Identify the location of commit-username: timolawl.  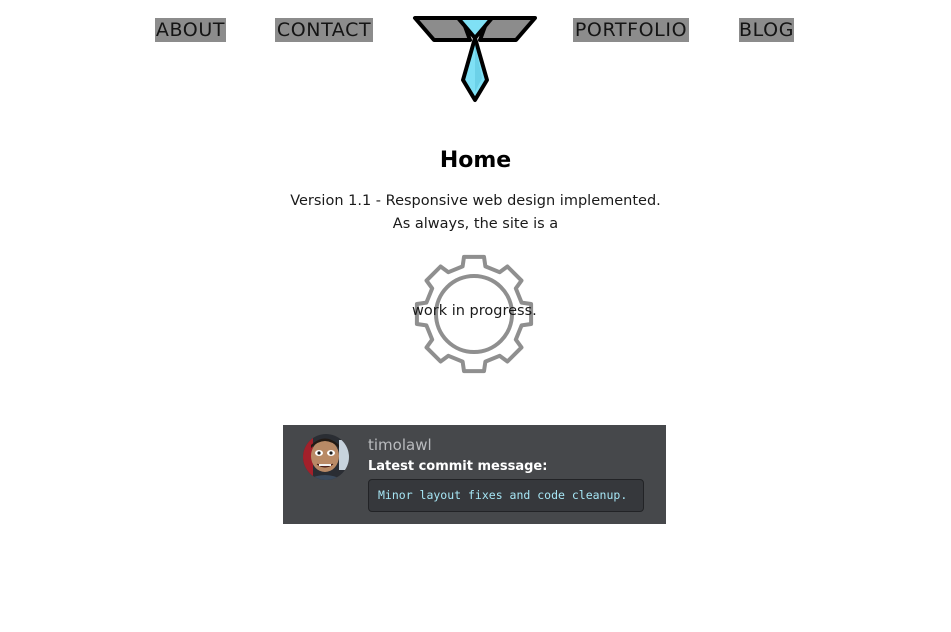
(400, 445).